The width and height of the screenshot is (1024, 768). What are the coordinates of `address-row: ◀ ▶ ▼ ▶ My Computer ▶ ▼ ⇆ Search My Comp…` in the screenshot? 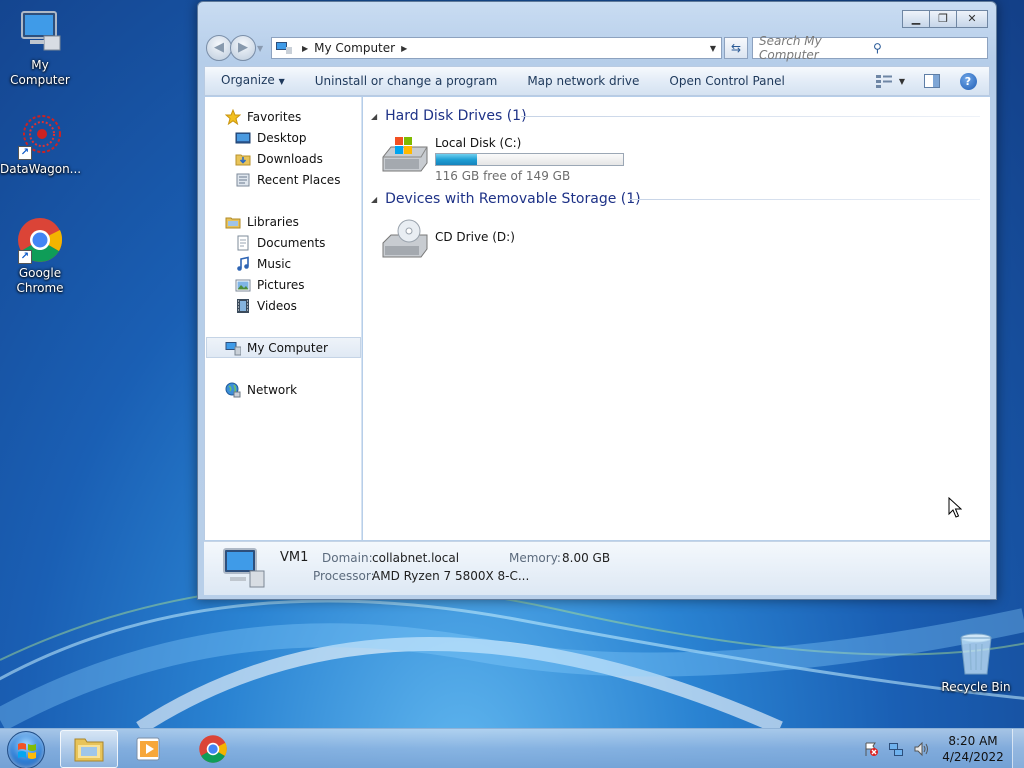 It's located at (597, 48).